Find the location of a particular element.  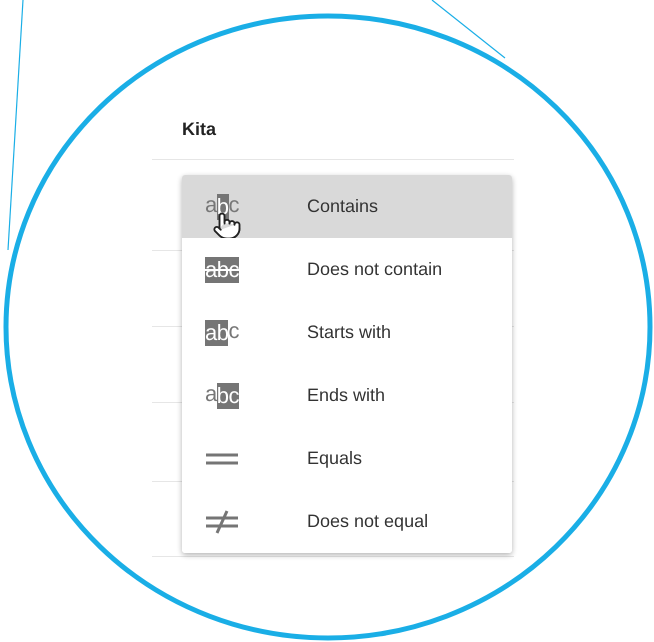

menu-item: abc Does not contain is located at coordinates (347, 269).